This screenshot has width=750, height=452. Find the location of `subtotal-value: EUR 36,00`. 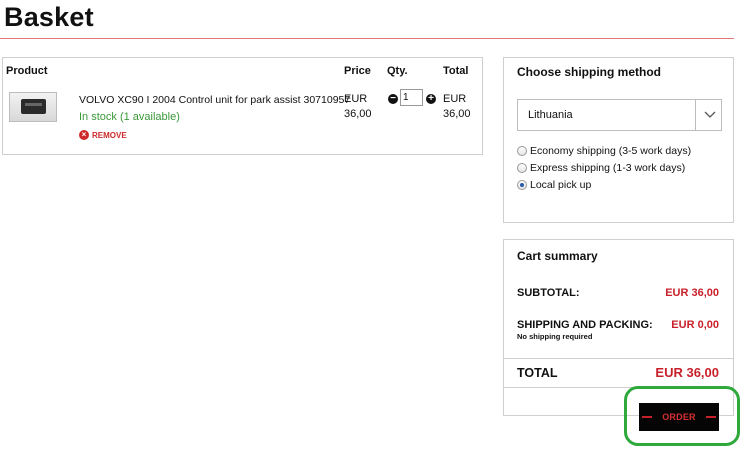

subtotal-value: EUR 36,00 is located at coordinates (692, 293).